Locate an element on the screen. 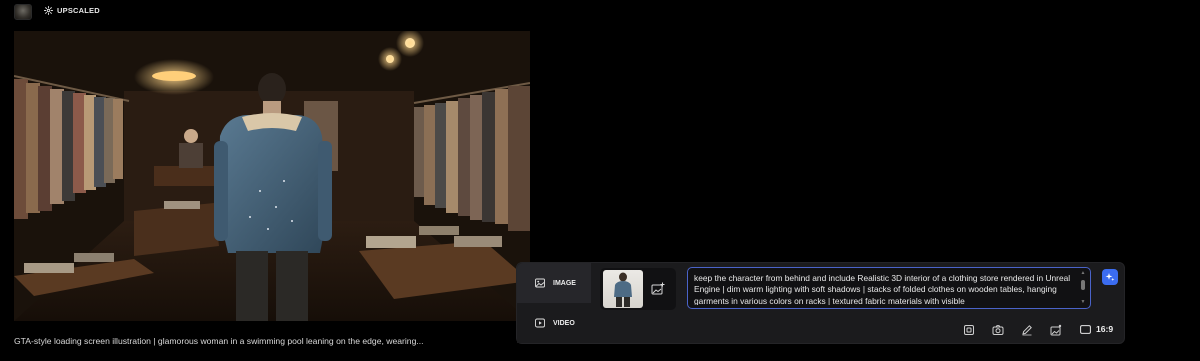 This screenshot has height=361, width=1200. avatar-thumbnail is located at coordinates (23, 12).